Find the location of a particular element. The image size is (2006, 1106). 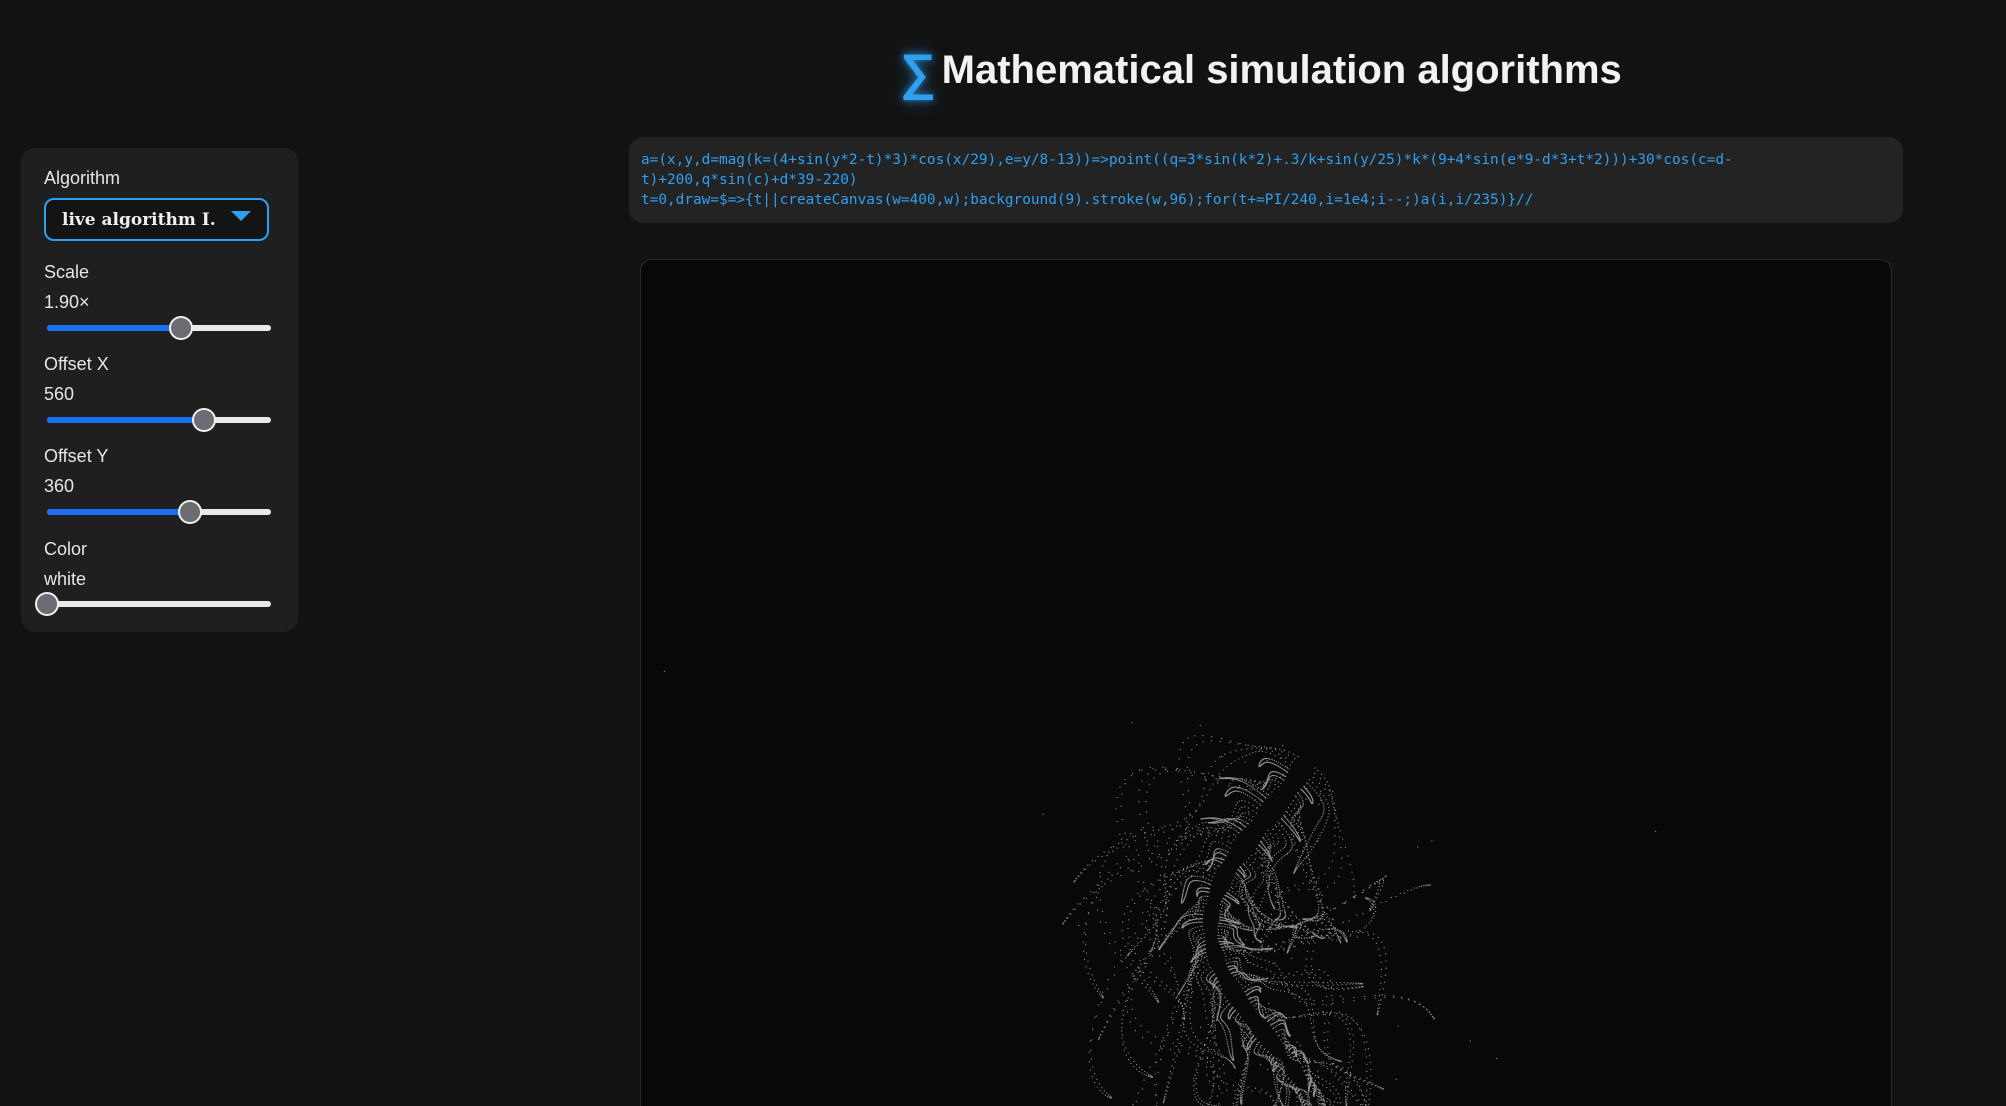

offset-x-label: Offset X is located at coordinates (76, 364).